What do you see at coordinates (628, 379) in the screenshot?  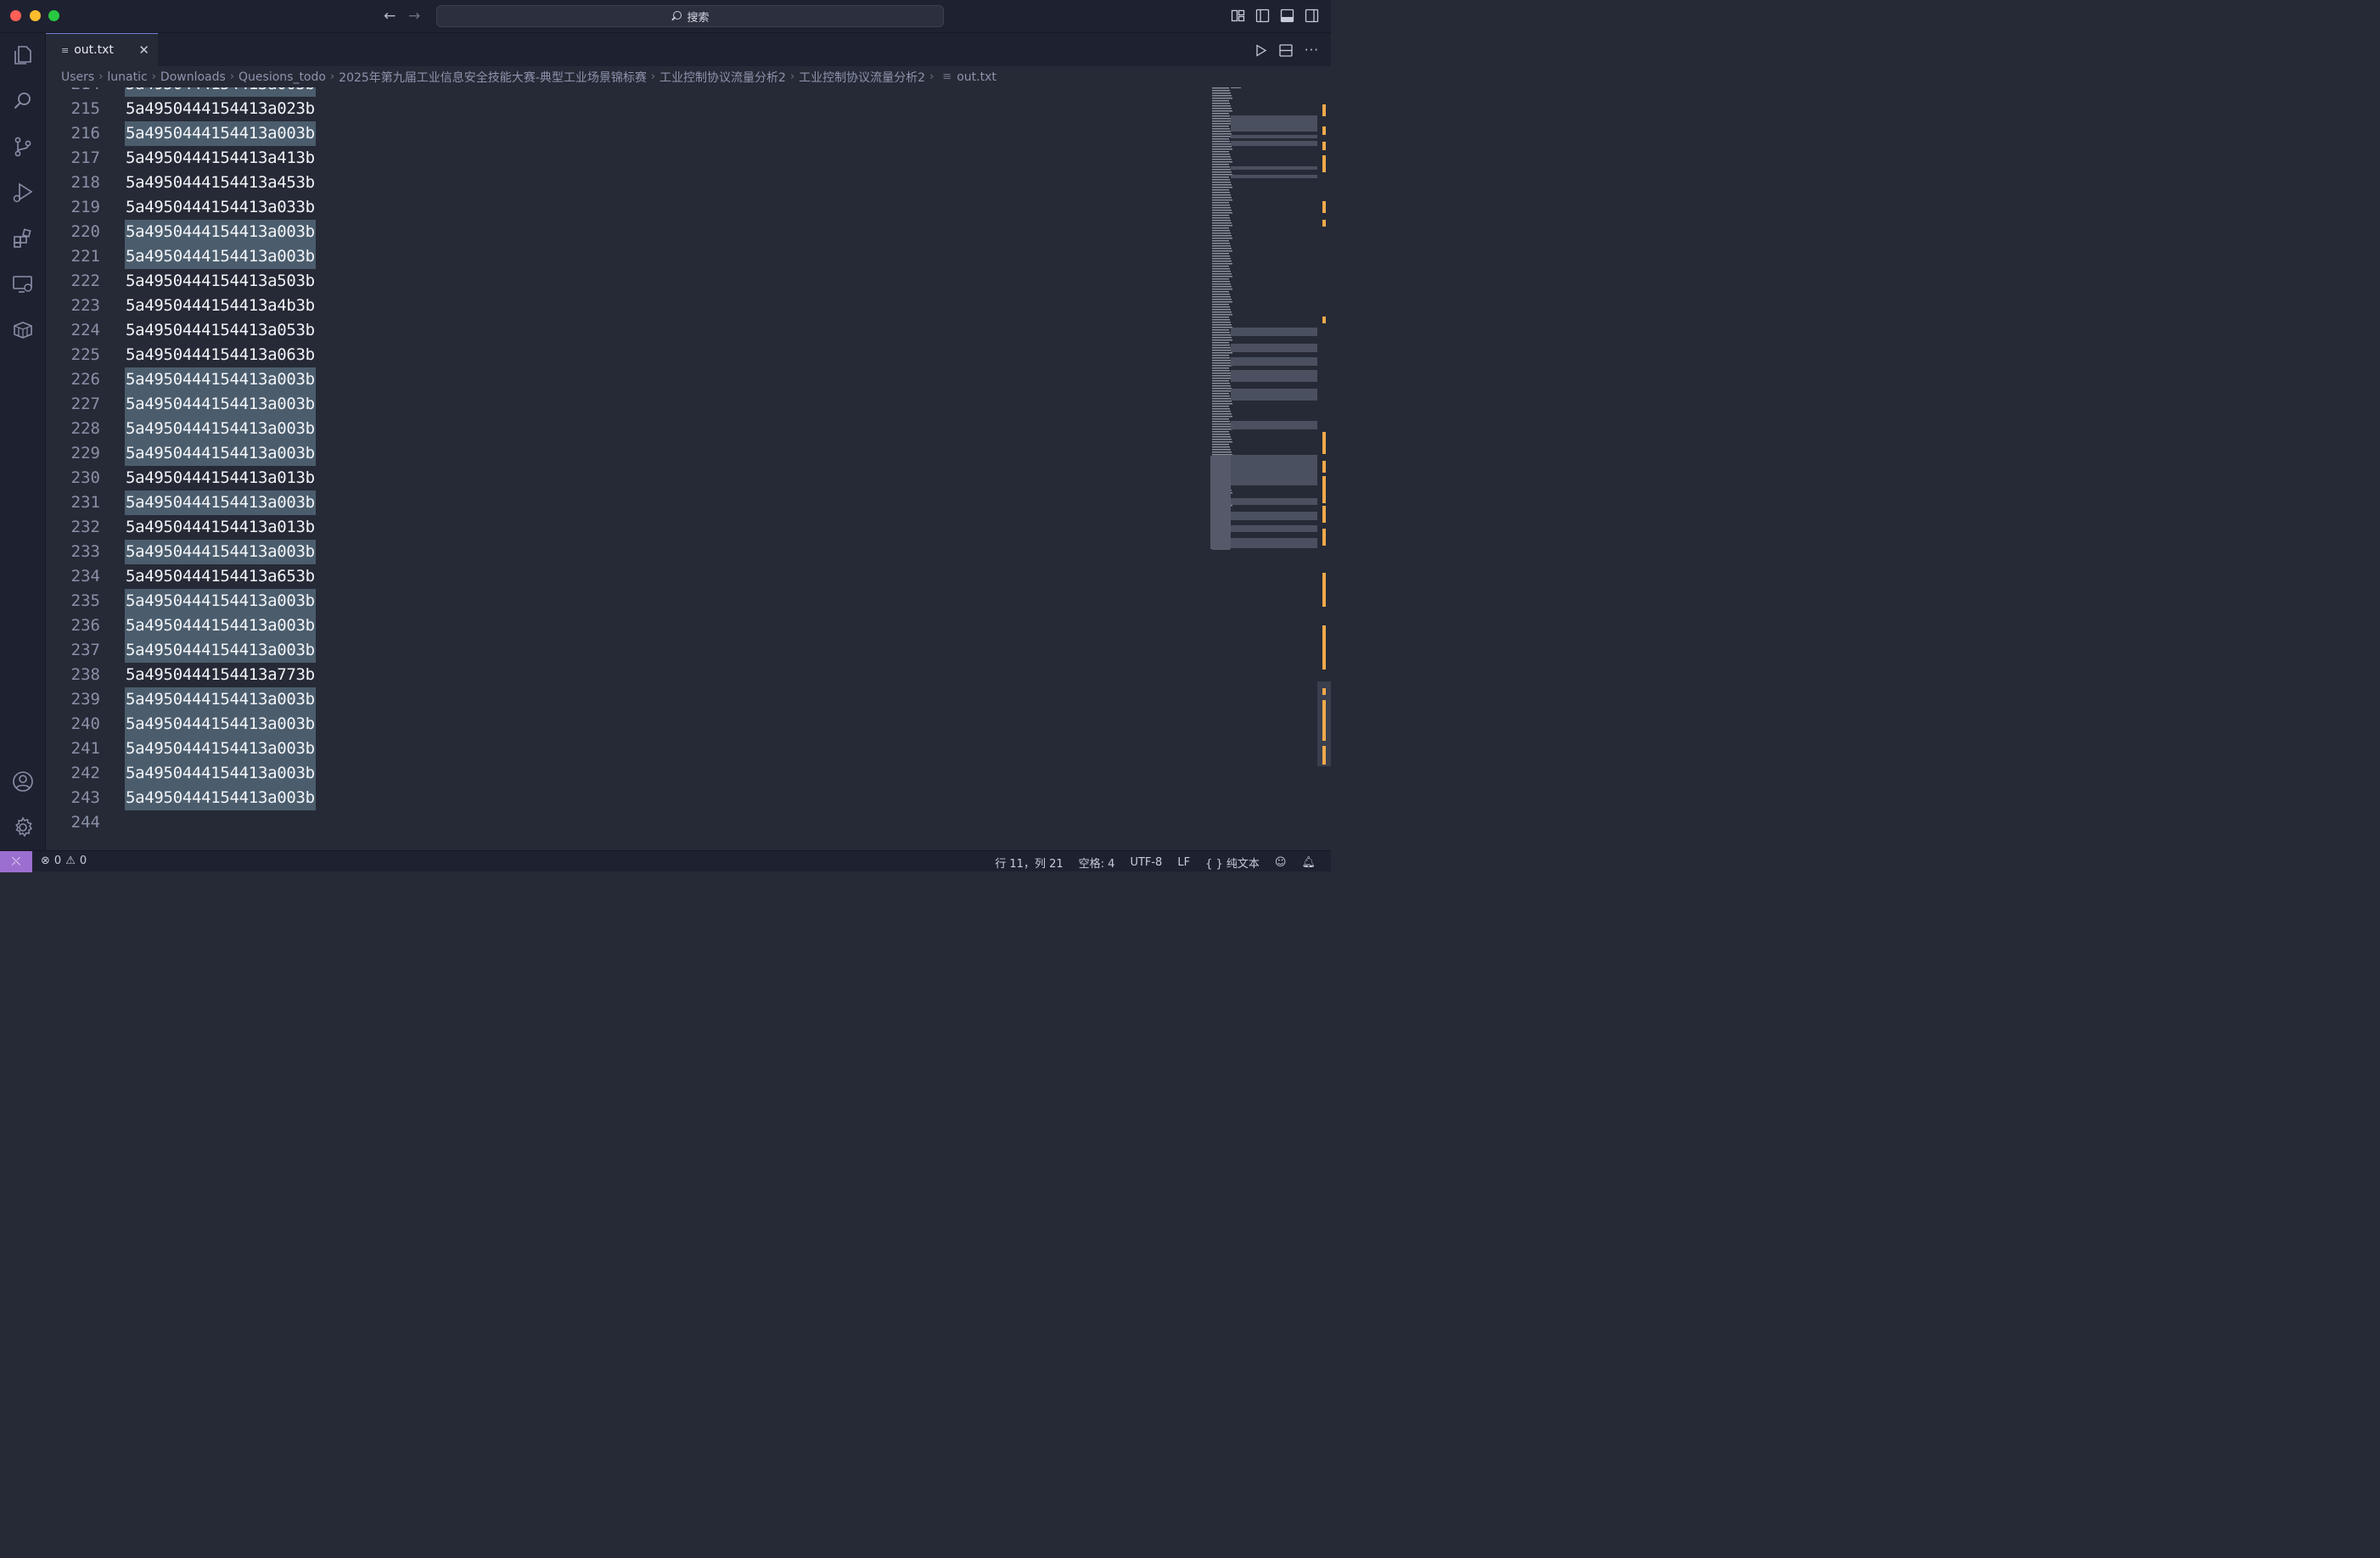 I see `editor-line: 226 5a4950444154413a003b` at bounding box center [628, 379].